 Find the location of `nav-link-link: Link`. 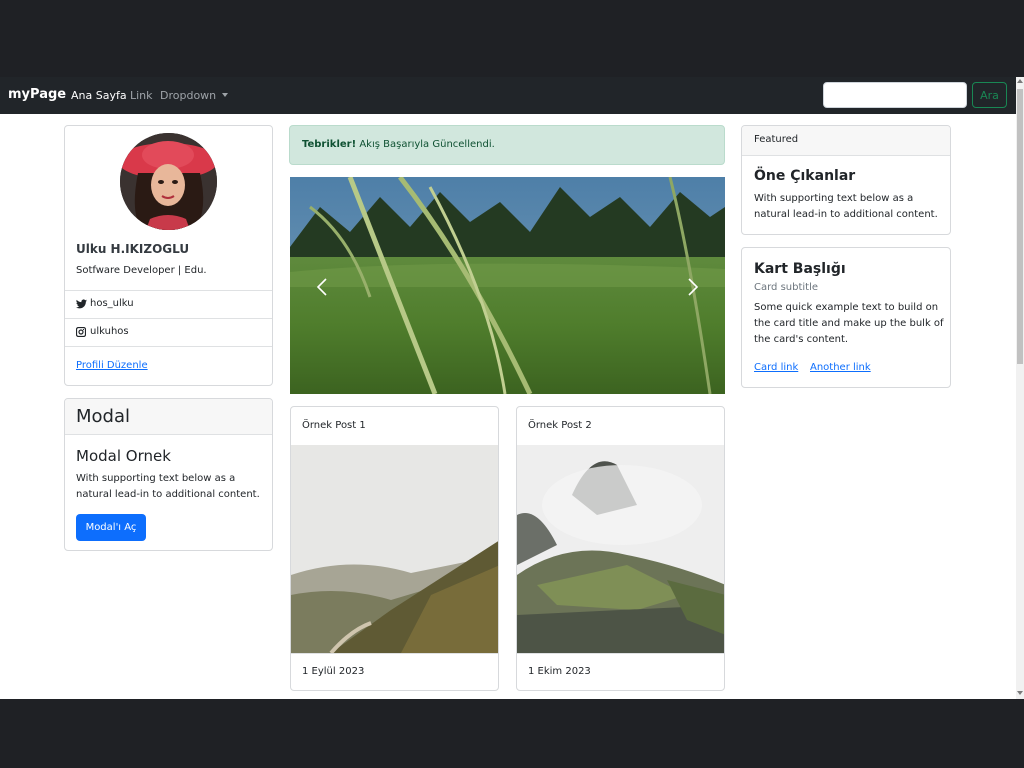

nav-link-link: Link is located at coordinates (141, 95).